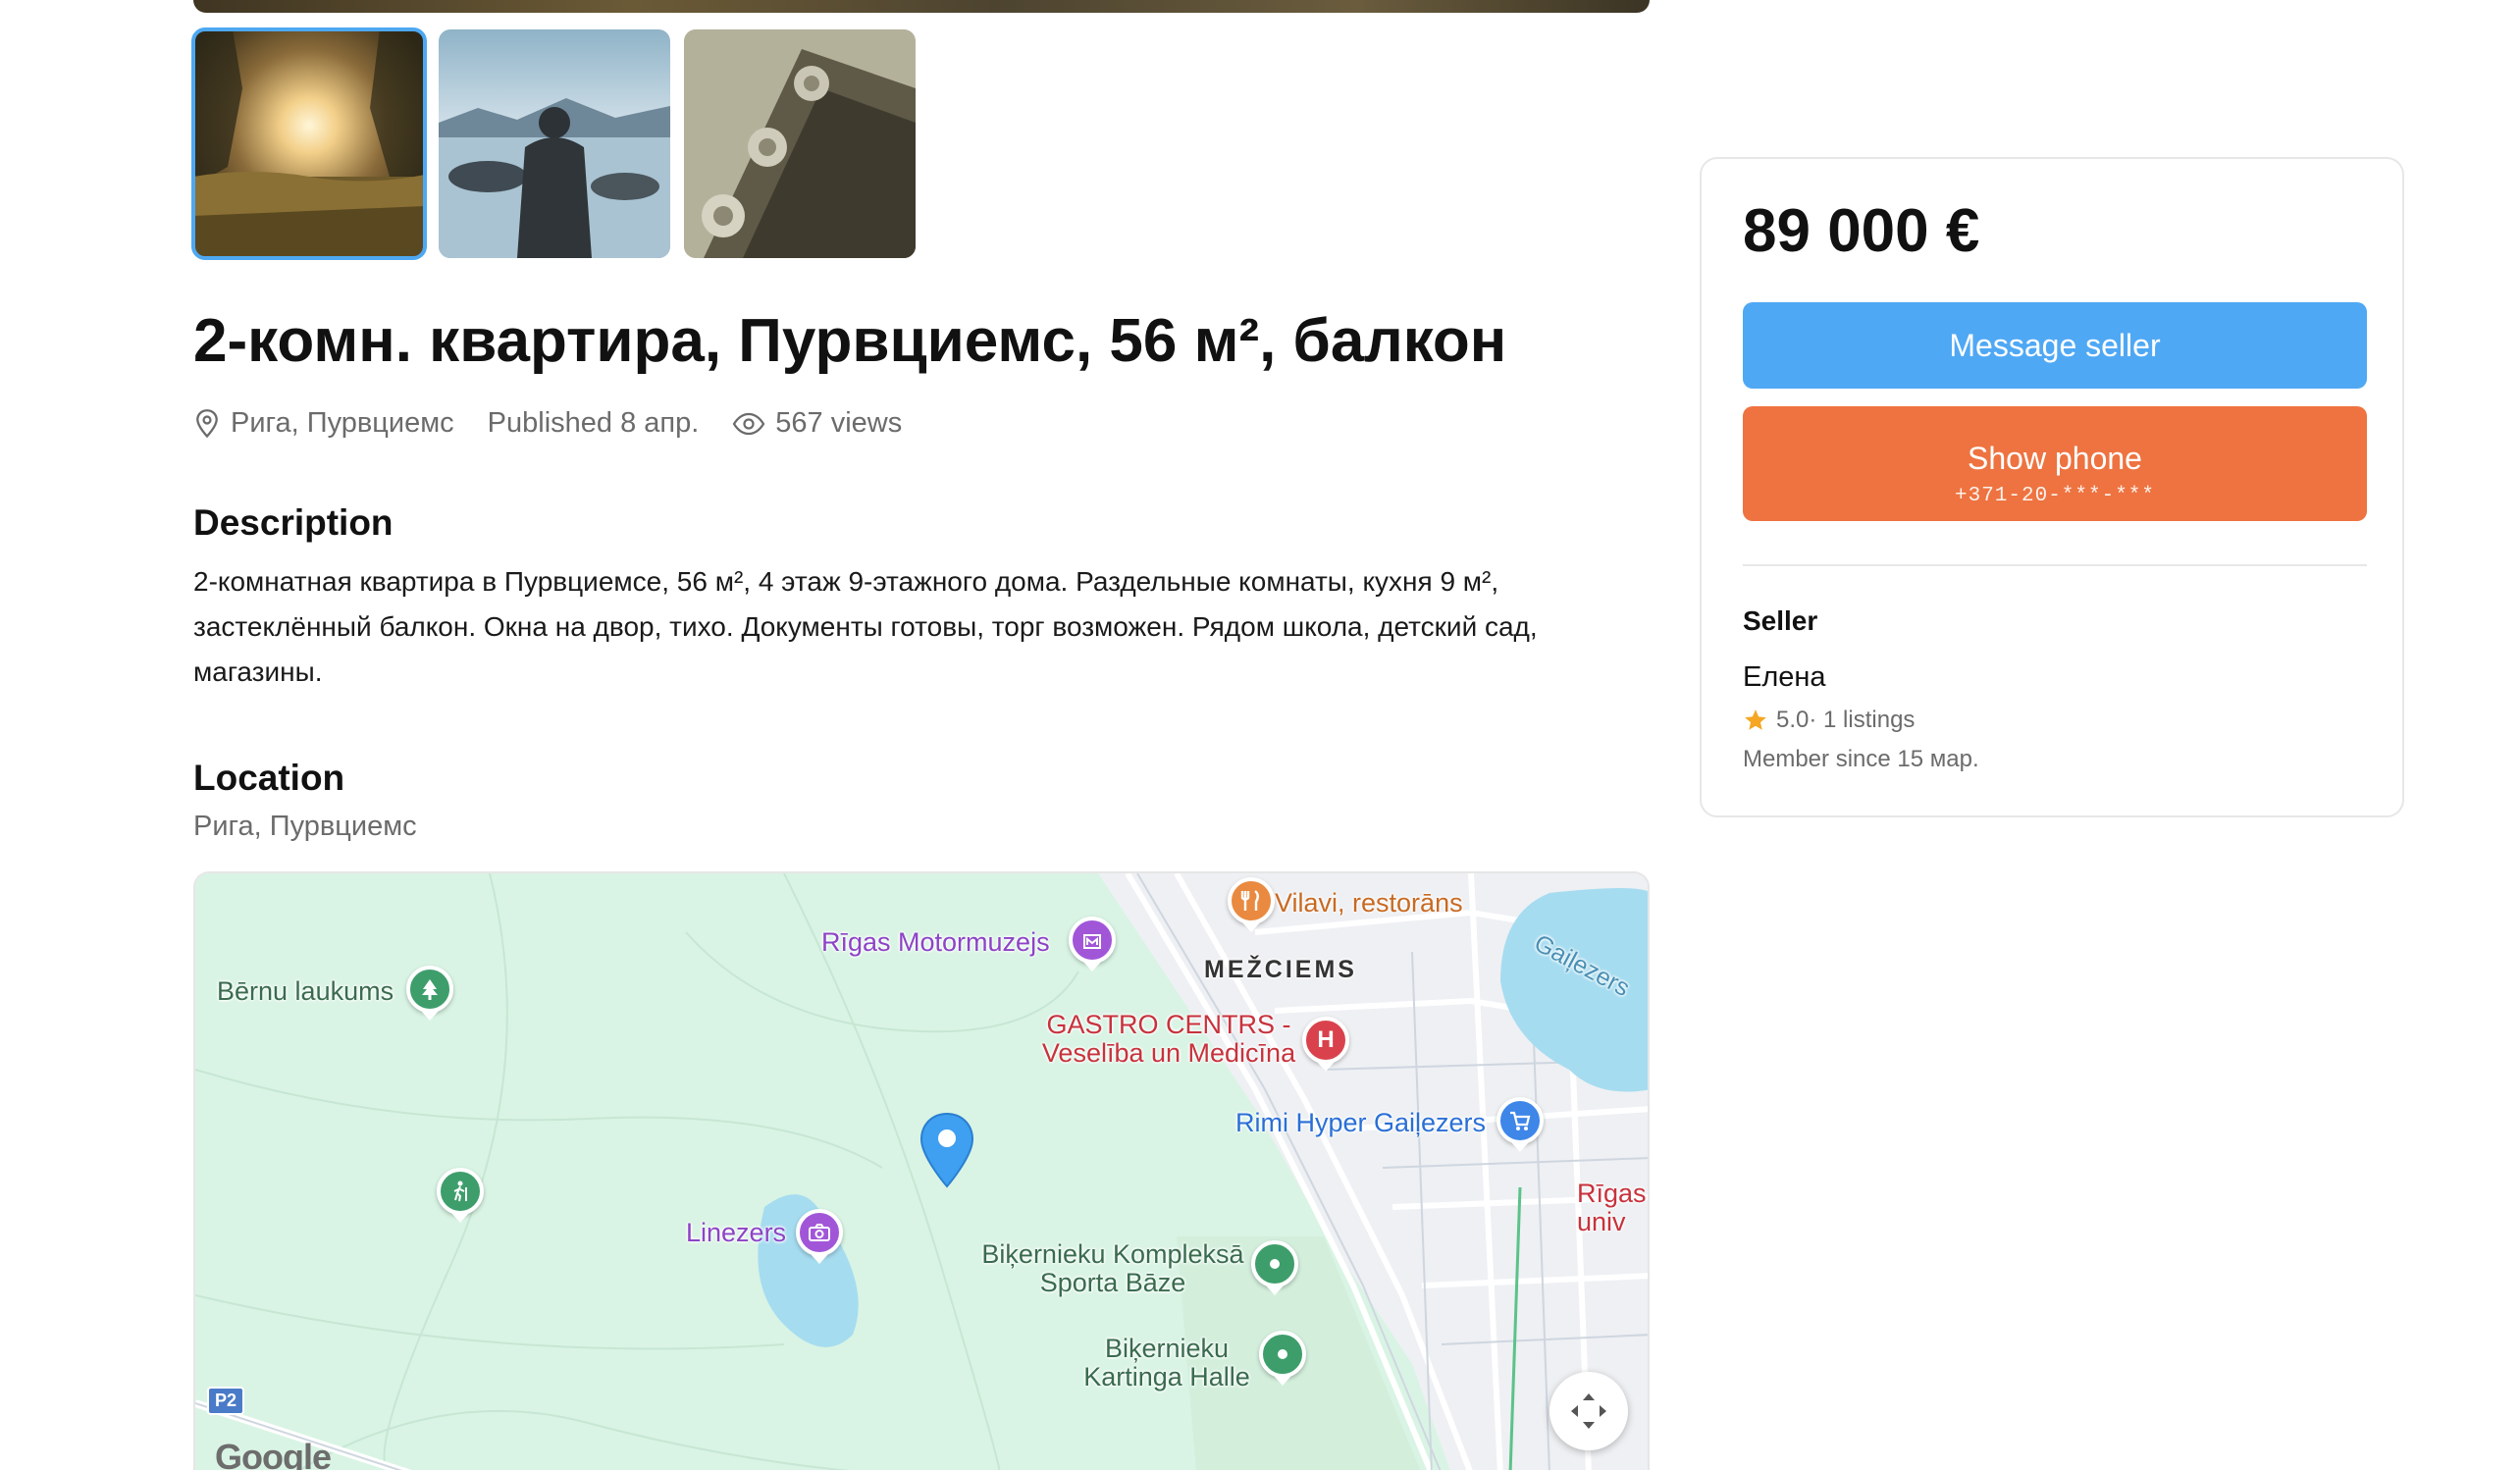 This screenshot has height=1470, width=2520. I want to click on map-fullscreen-button, so click(1588, 1411).